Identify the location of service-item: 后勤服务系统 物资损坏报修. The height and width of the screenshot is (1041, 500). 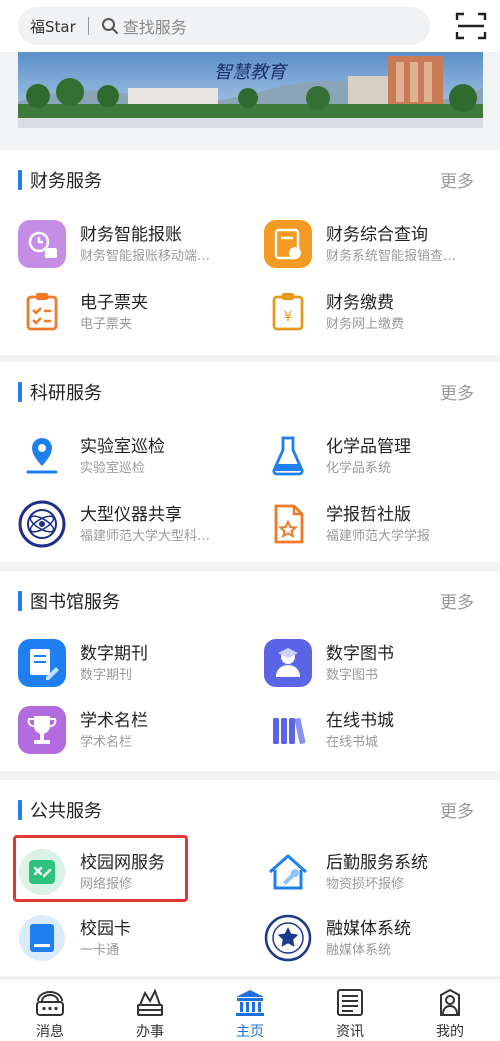
(381, 875).